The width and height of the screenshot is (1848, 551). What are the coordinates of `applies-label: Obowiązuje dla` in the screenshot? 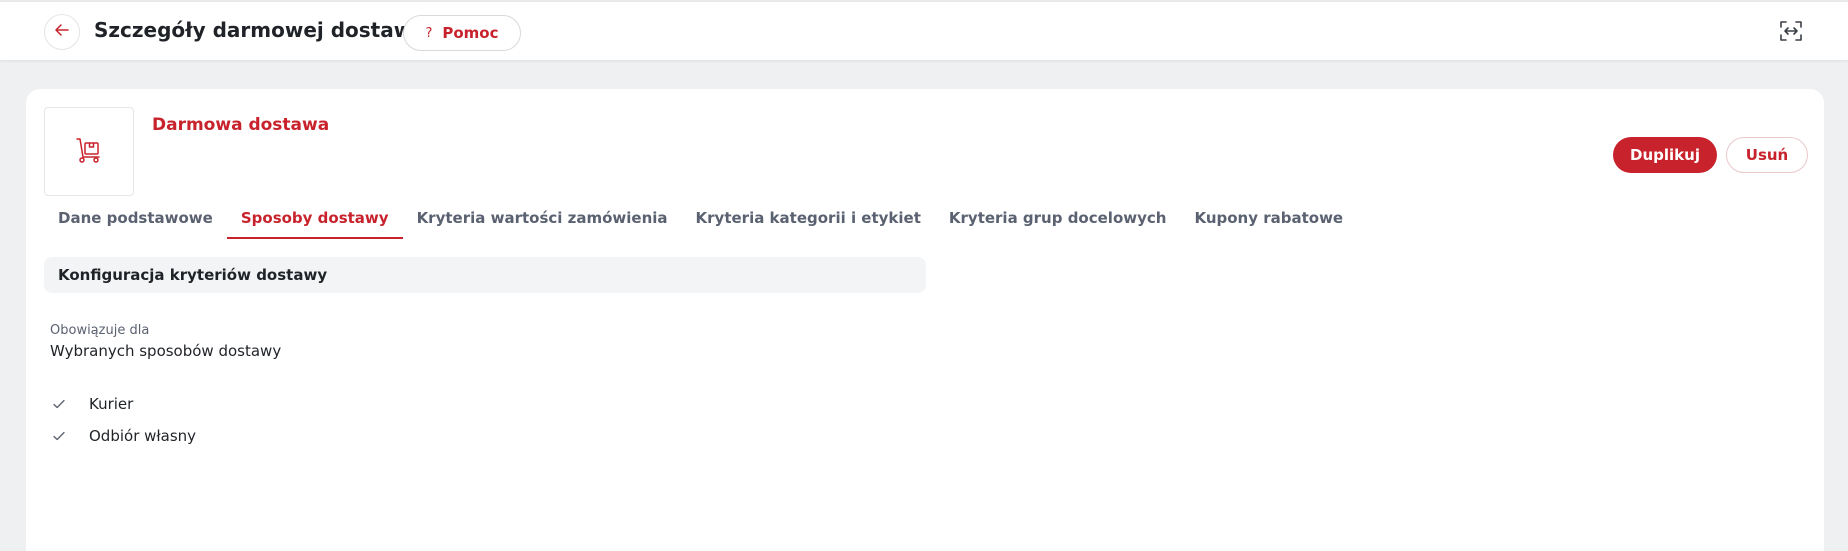 It's located at (100, 330).